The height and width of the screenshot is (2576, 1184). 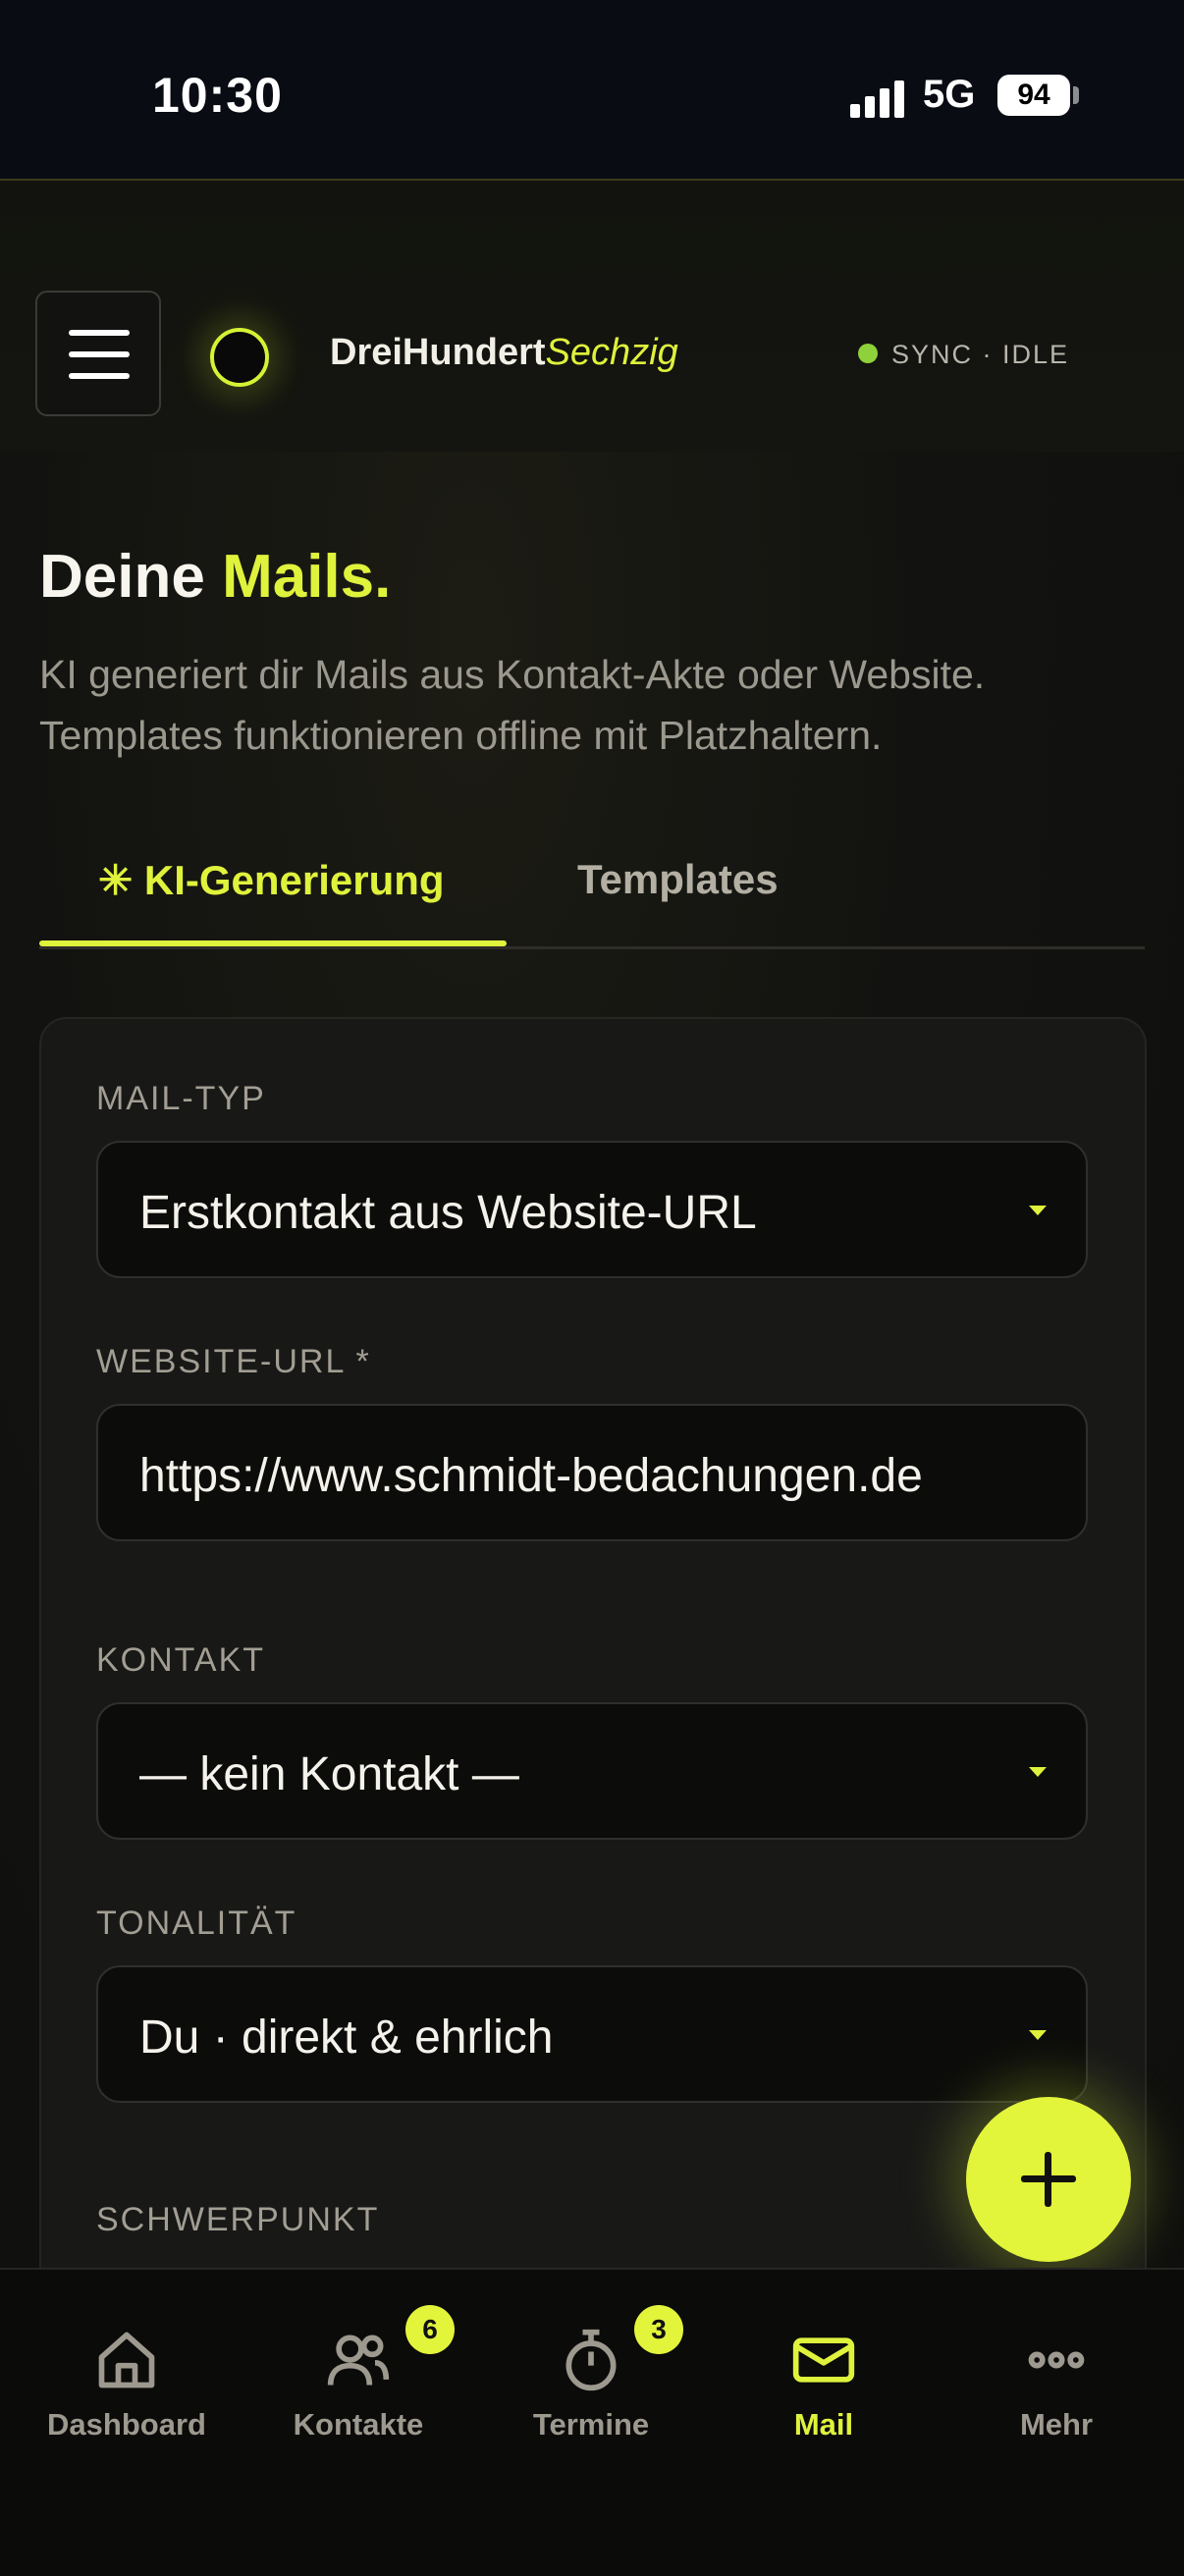 I want to click on tone-label: TONALITÄT, so click(x=196, y=1923).